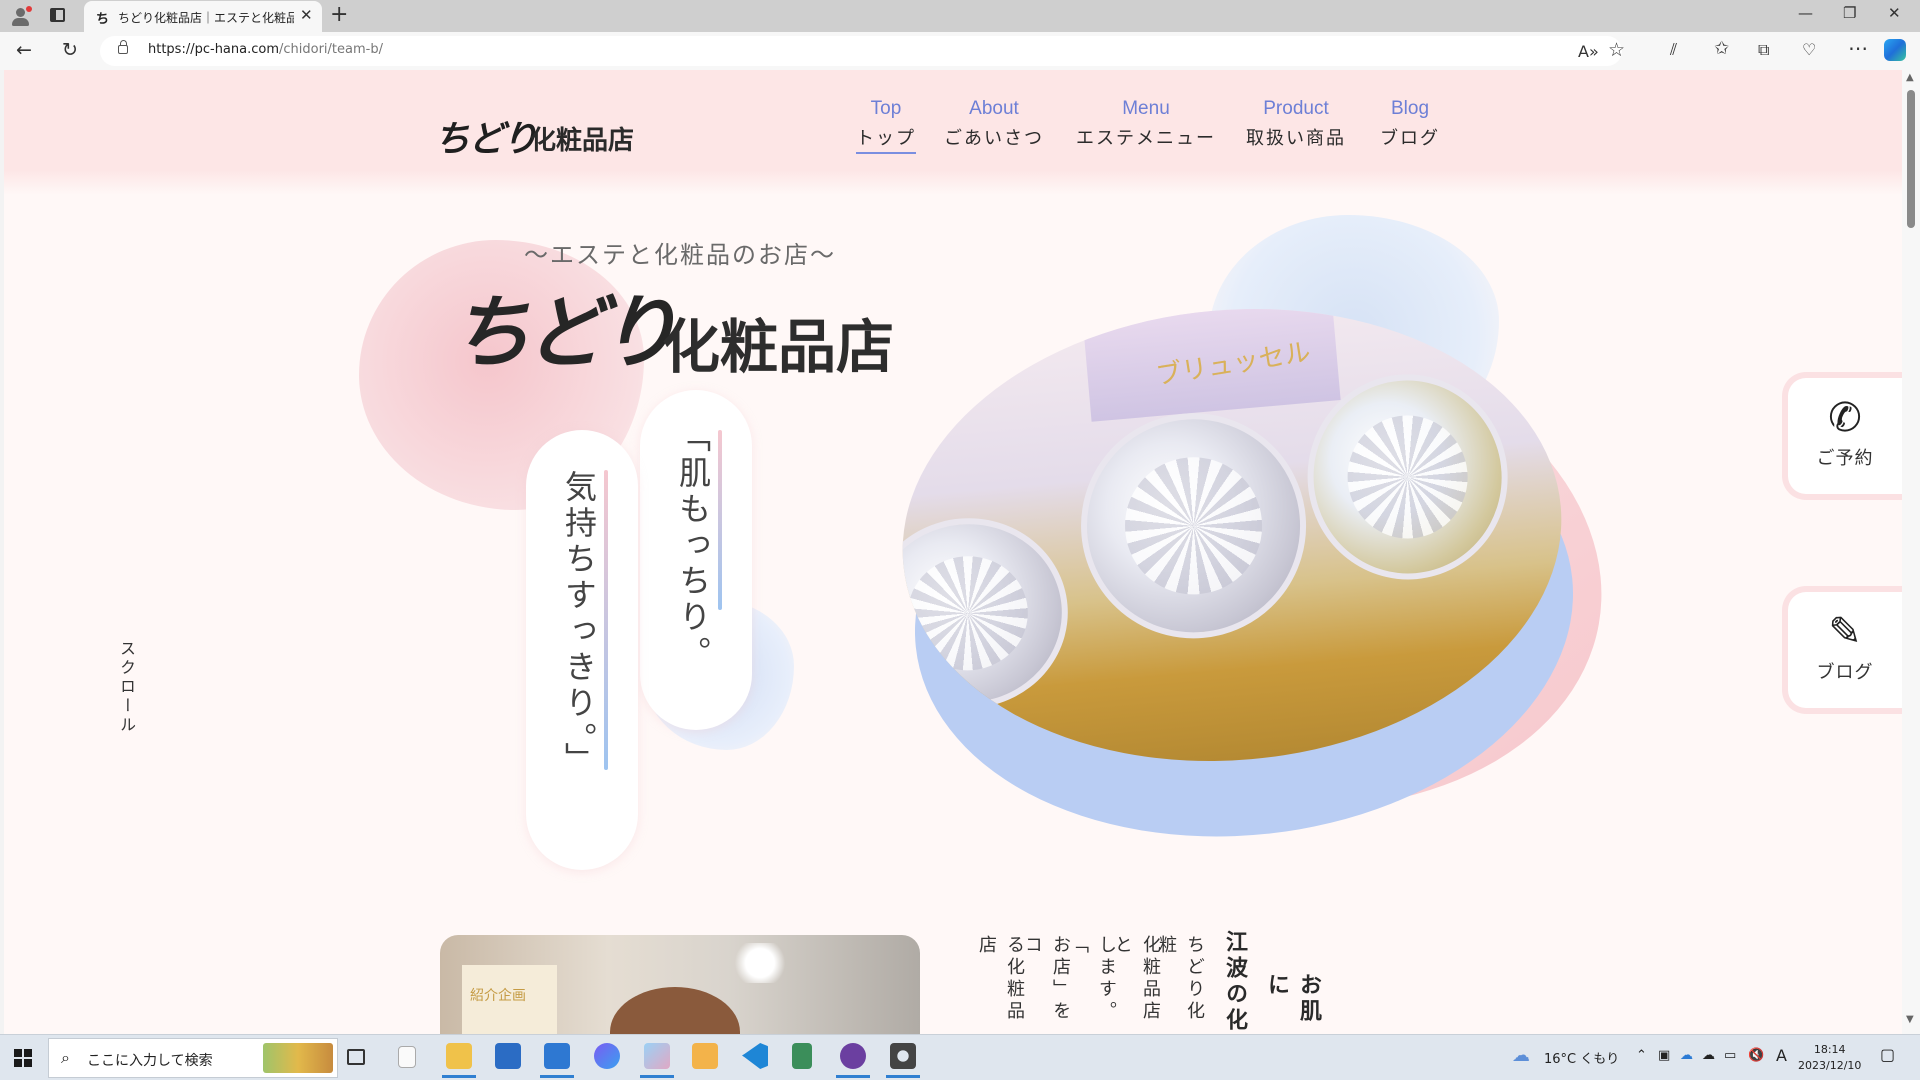 The height and width of the screenshot is (1080, 1920). I want to click on url-text: https://pc-hana.com/chidori/team-b/, so click(265, 49).